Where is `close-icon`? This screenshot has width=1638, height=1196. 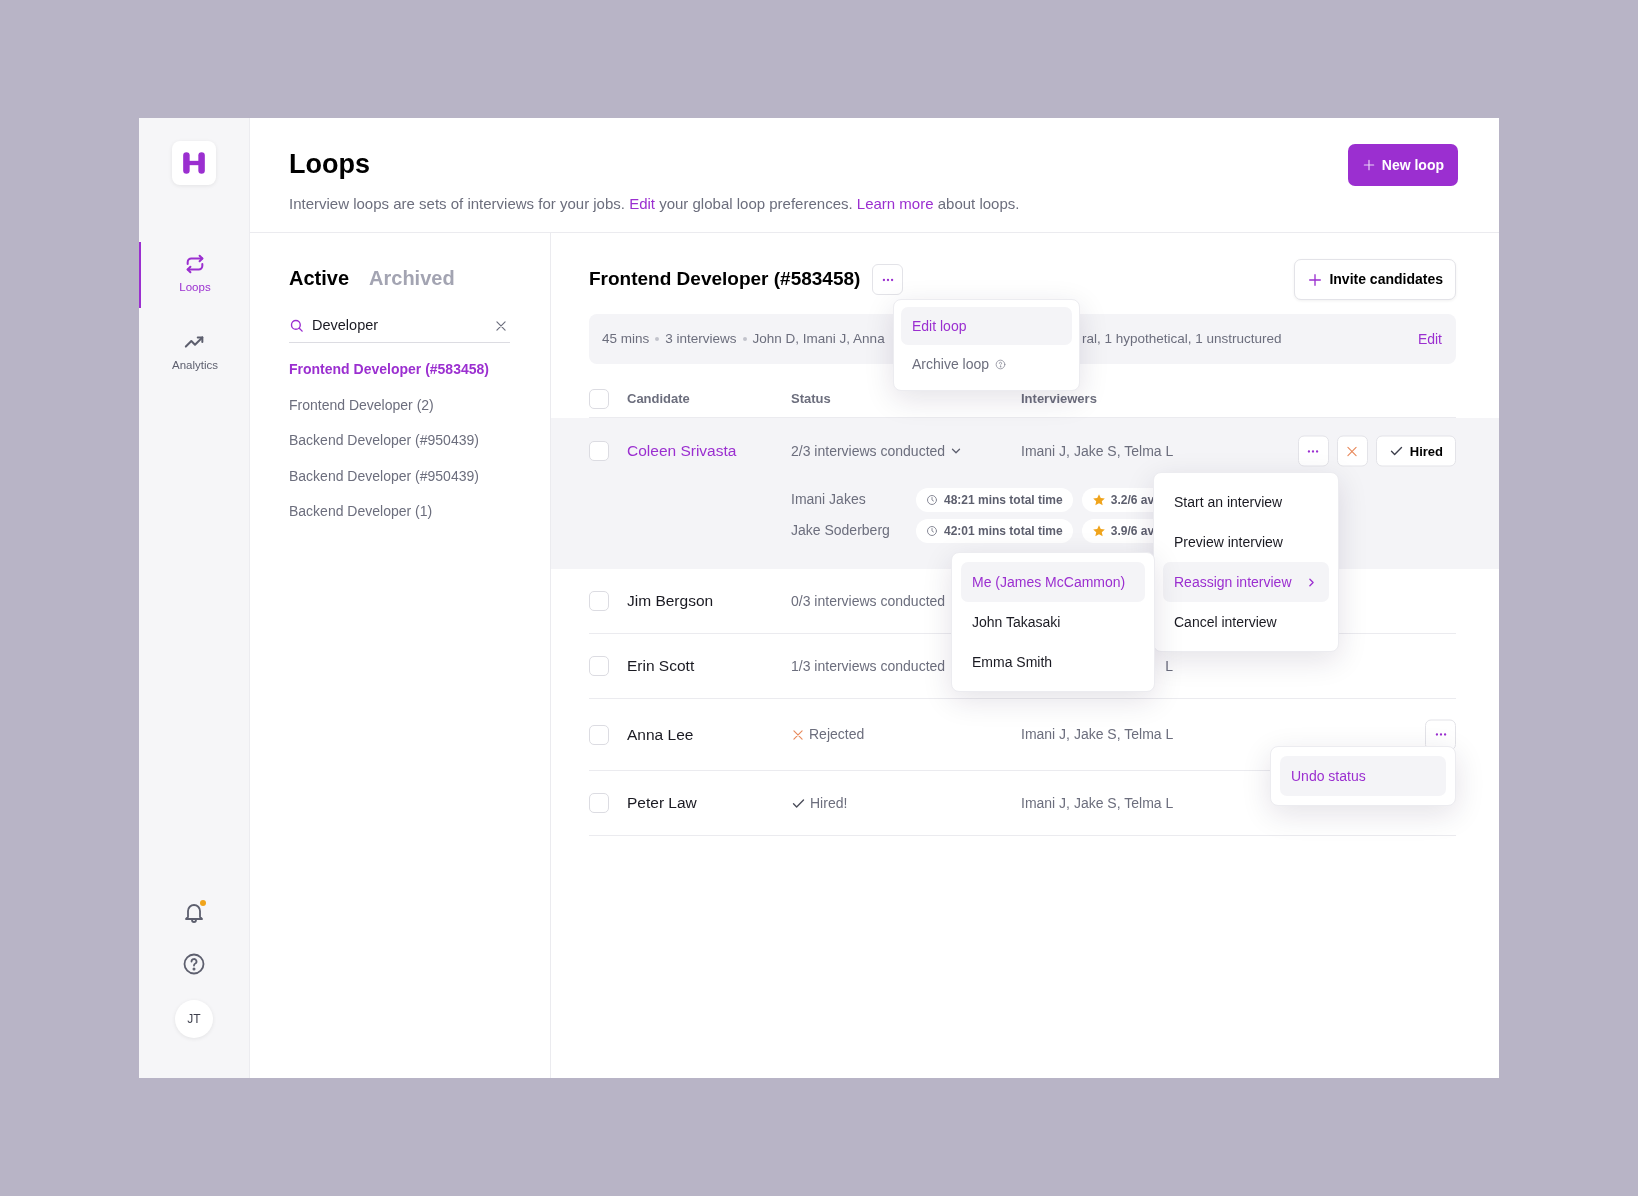
close-icon is located at coordinates (1352, 451).